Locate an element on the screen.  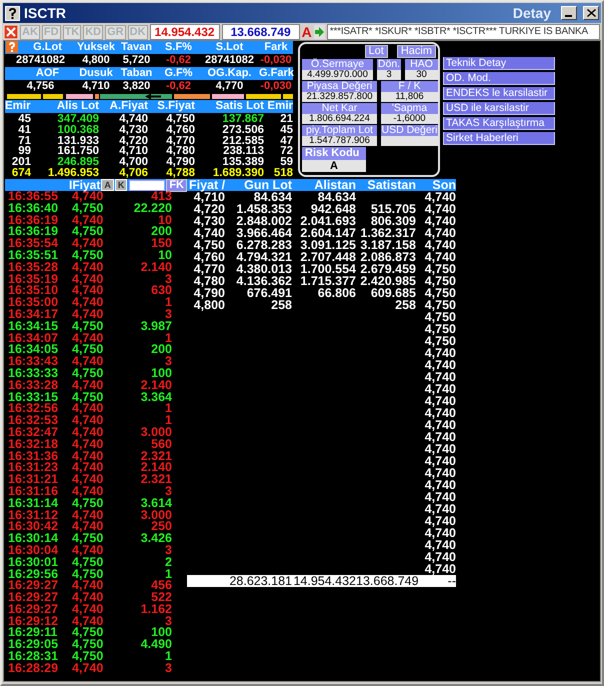
lot-cell-text: 150 is located at coordinates (161, 244).